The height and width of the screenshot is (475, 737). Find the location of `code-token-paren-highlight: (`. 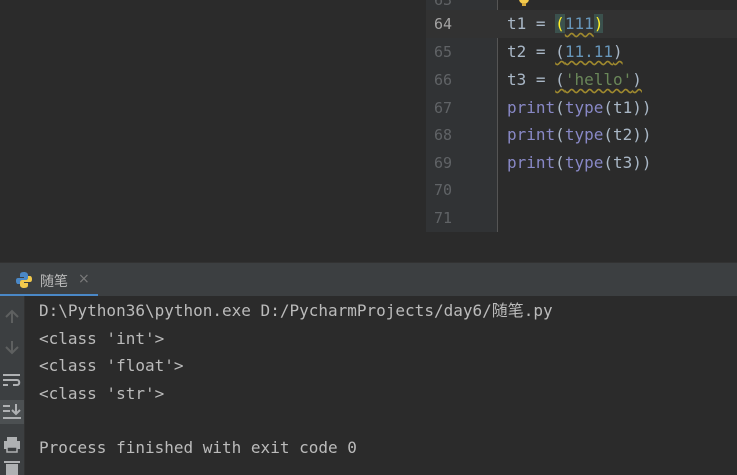

code-token-paren-highlight: ( is located at coordinates (560, 23).